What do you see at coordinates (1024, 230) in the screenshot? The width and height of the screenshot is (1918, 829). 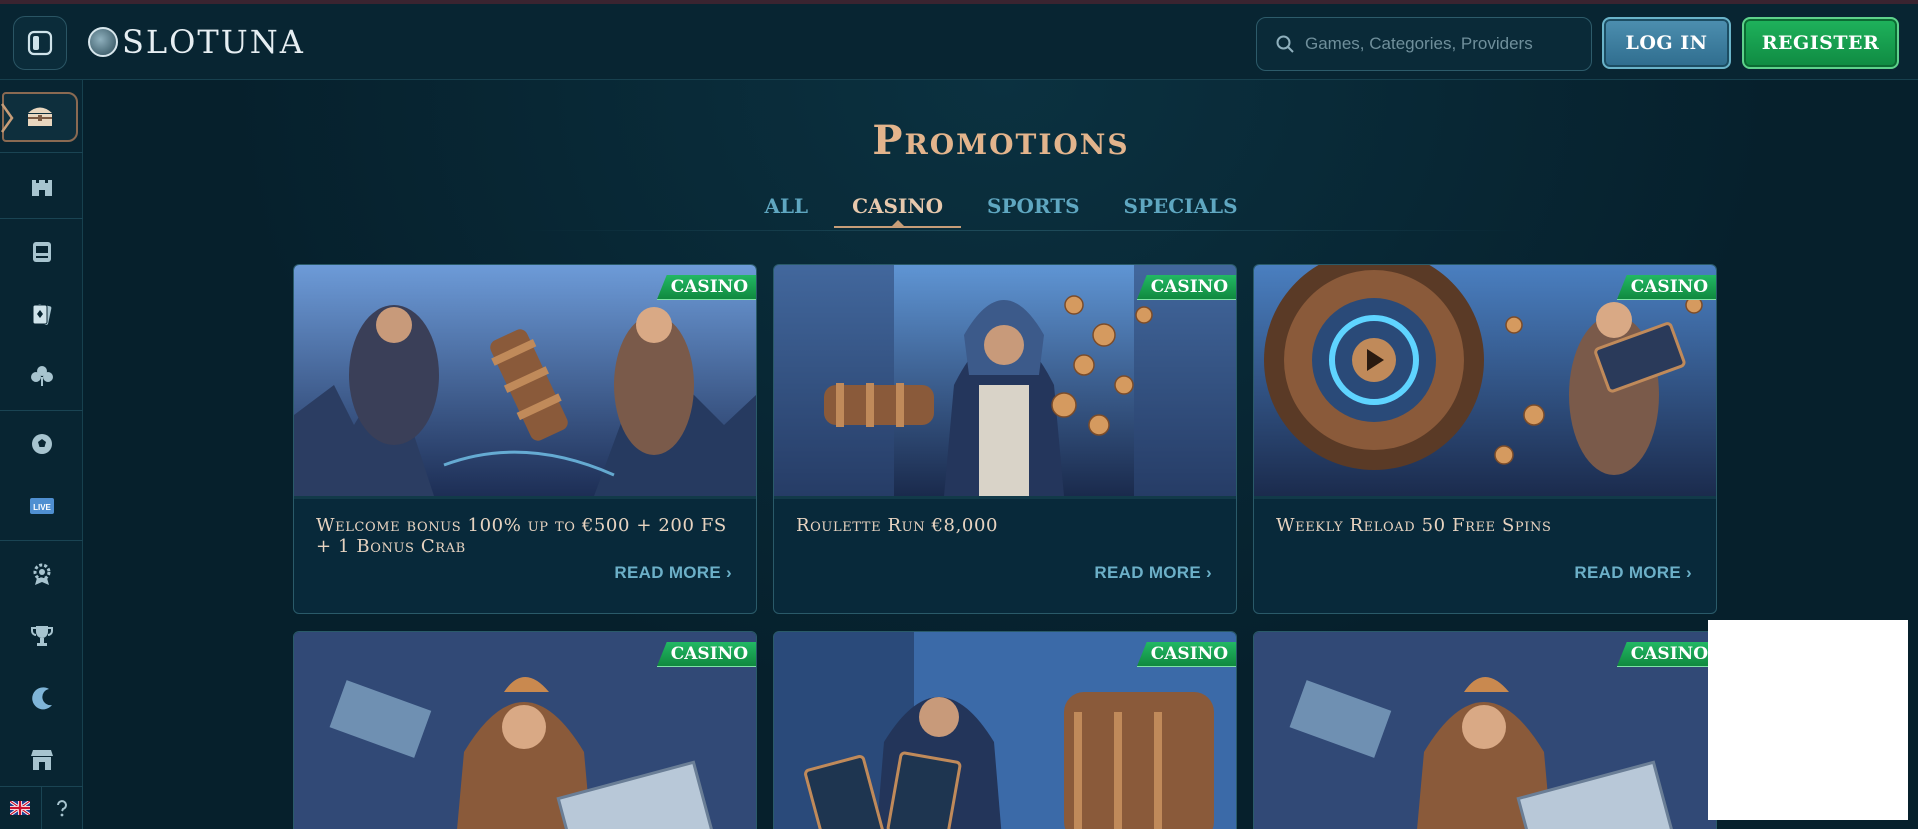 I see `tabs-divider` at bounding box center [1024, 230].